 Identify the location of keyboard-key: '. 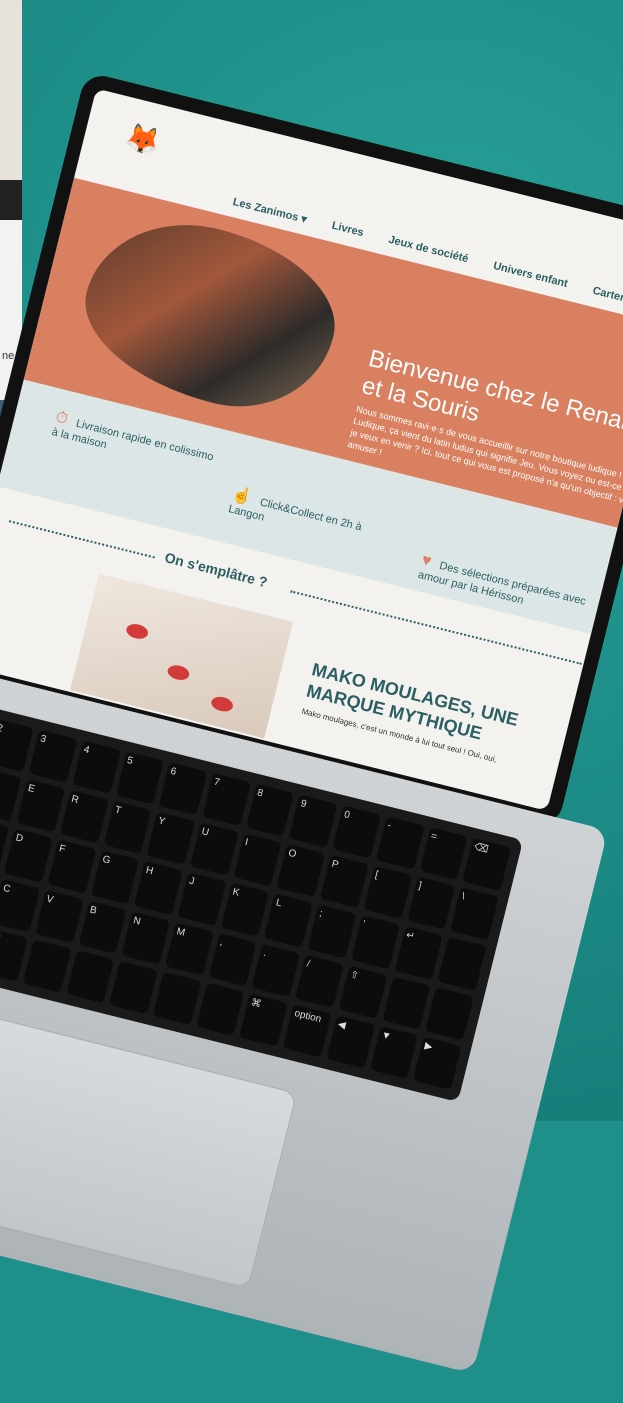
(375, 942).